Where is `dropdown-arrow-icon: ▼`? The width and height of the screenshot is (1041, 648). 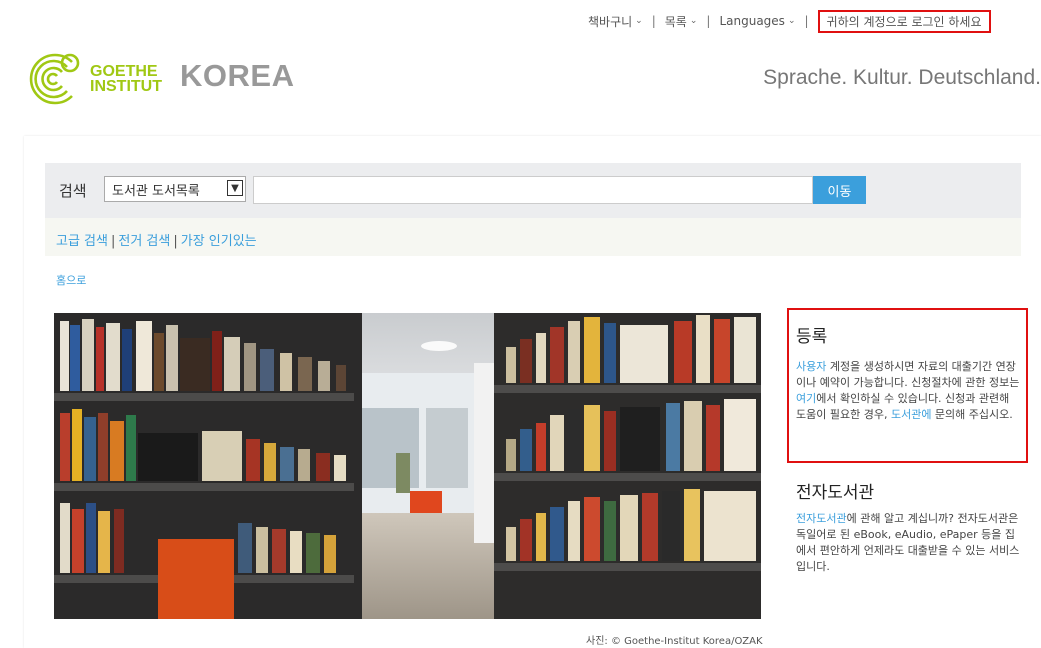 dropdown-arrow-icon: ▼ is located at coordinates (235, 188).